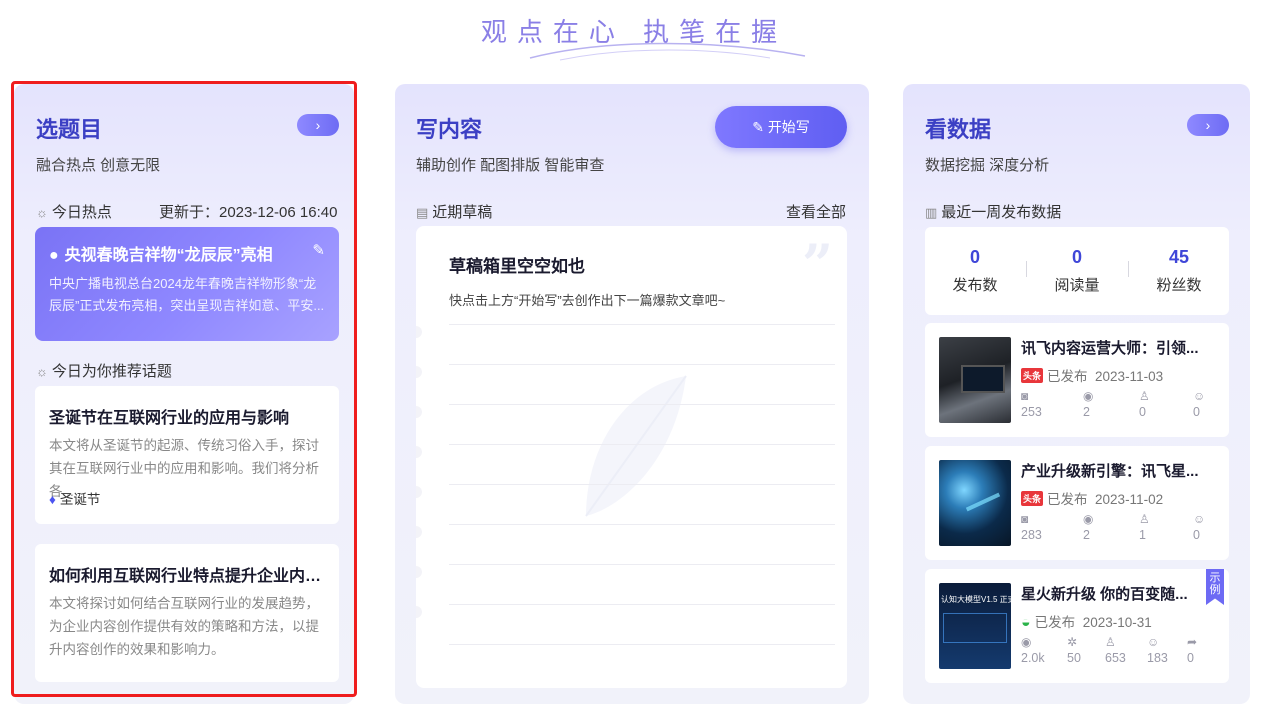 The image size is (1268, 708). I want to click on feather-icon, so click(636, 446).